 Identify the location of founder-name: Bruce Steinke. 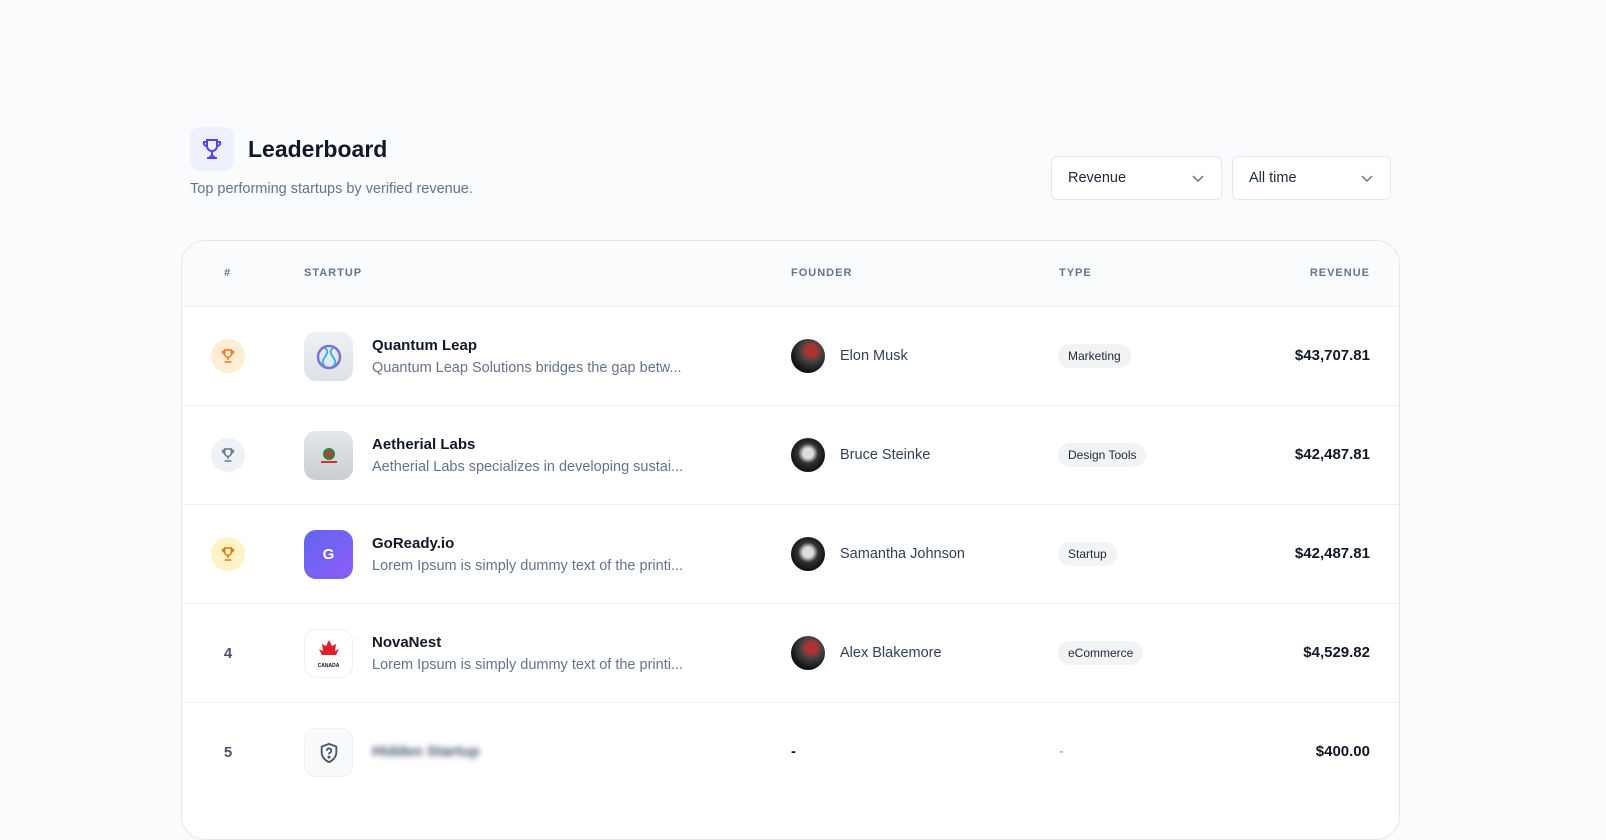
(885, 455).